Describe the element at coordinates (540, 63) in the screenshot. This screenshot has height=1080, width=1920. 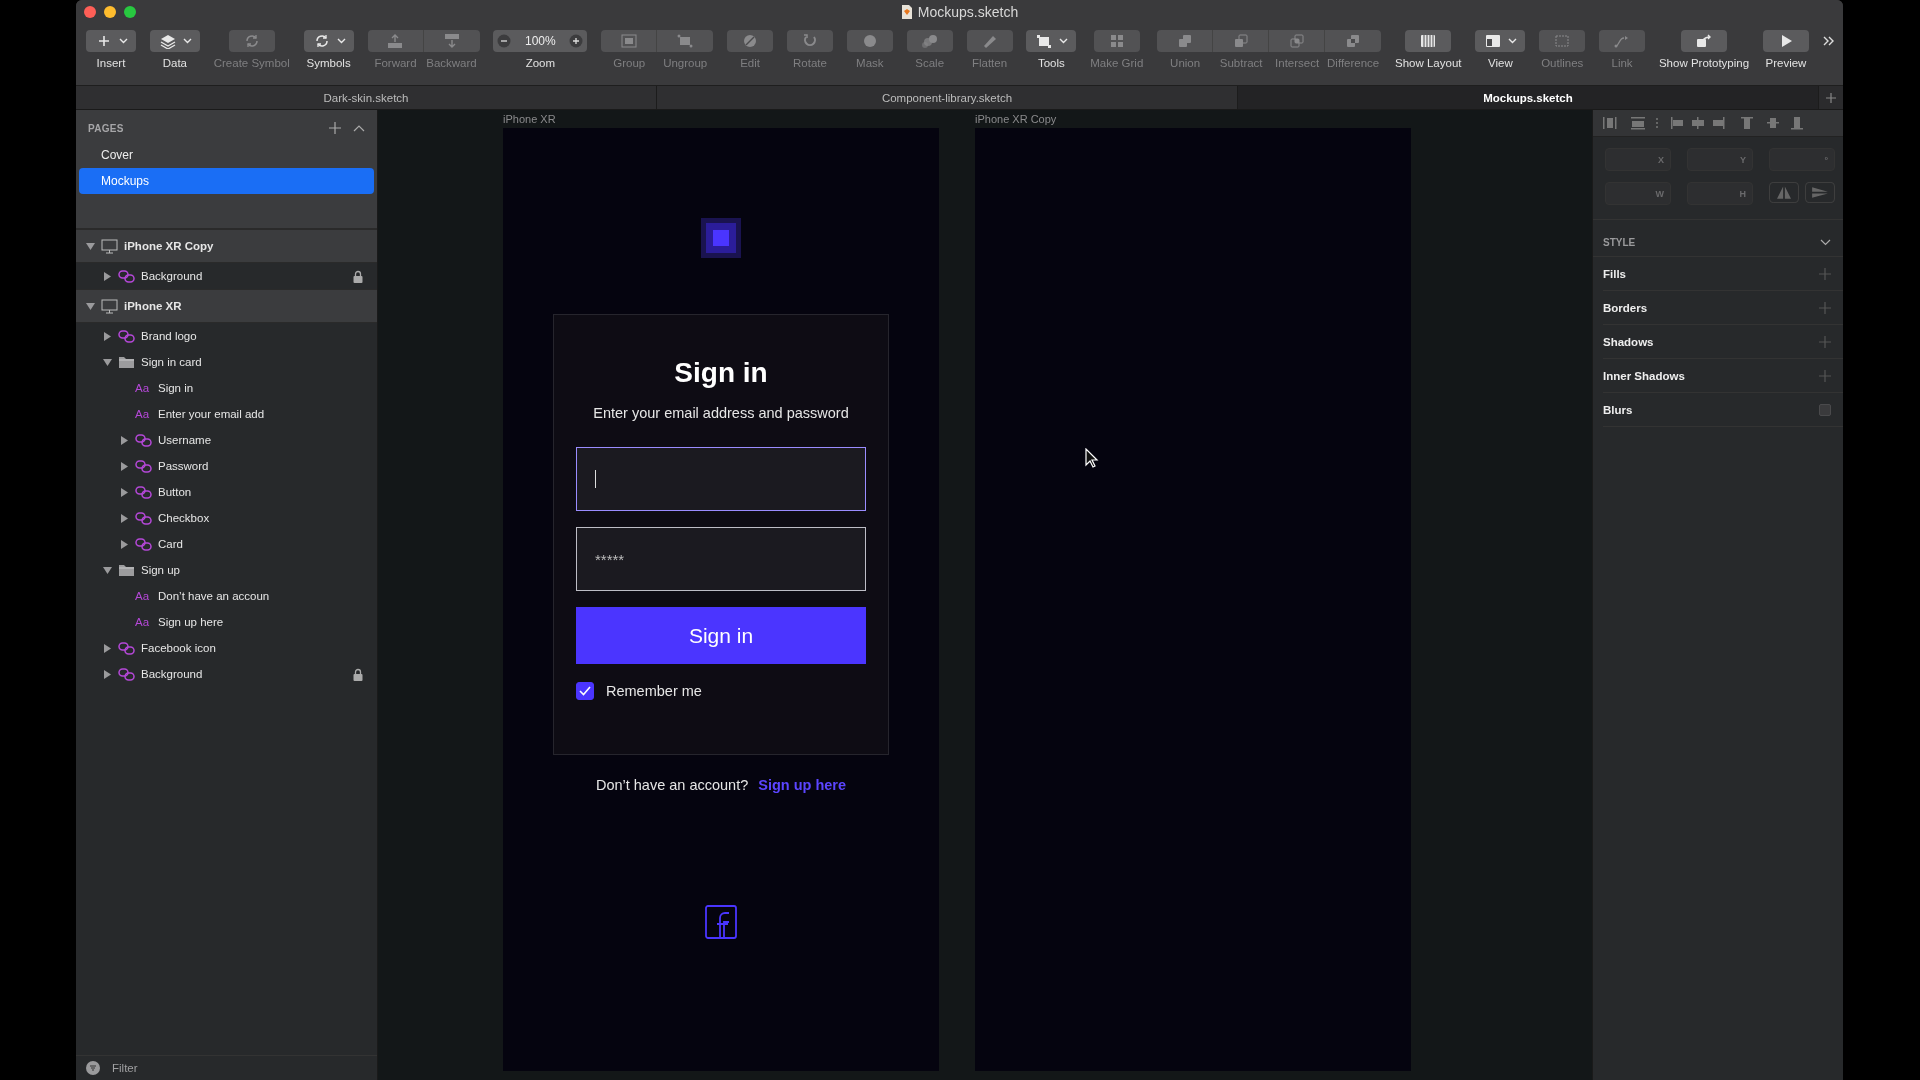
I see `toolbar-label: Zoom` at that location.